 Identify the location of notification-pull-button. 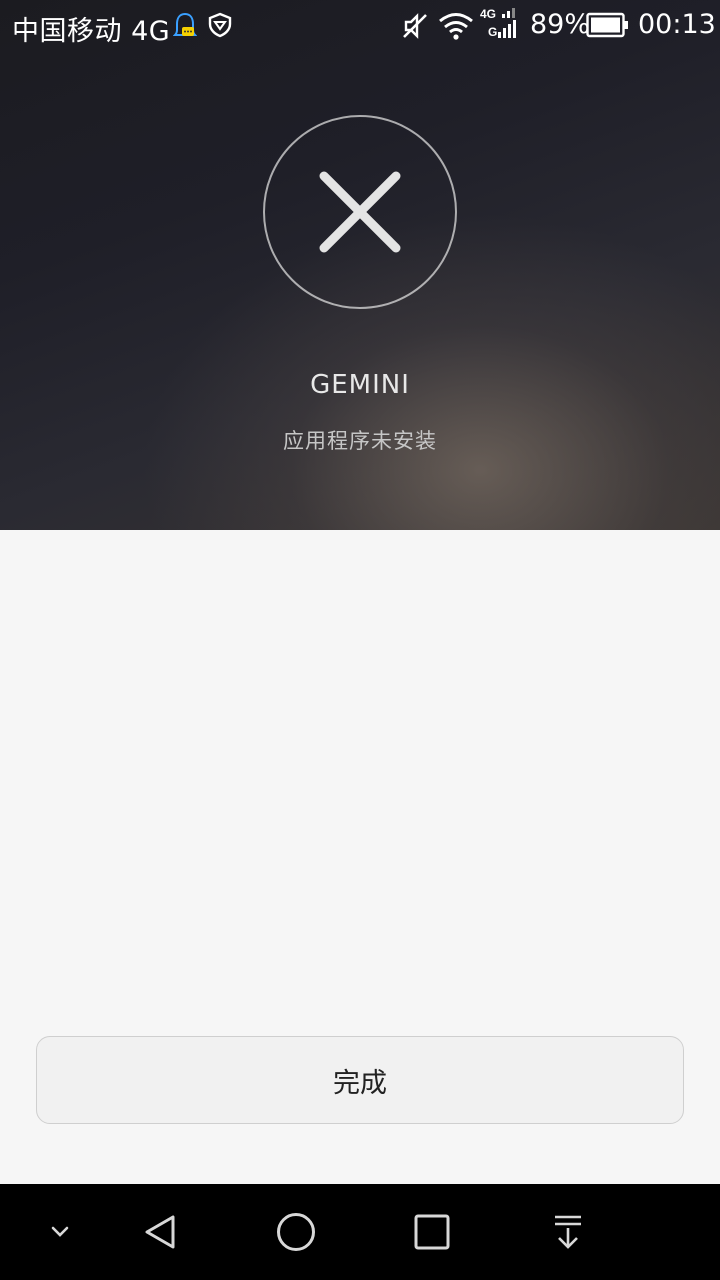
(568, 1232).